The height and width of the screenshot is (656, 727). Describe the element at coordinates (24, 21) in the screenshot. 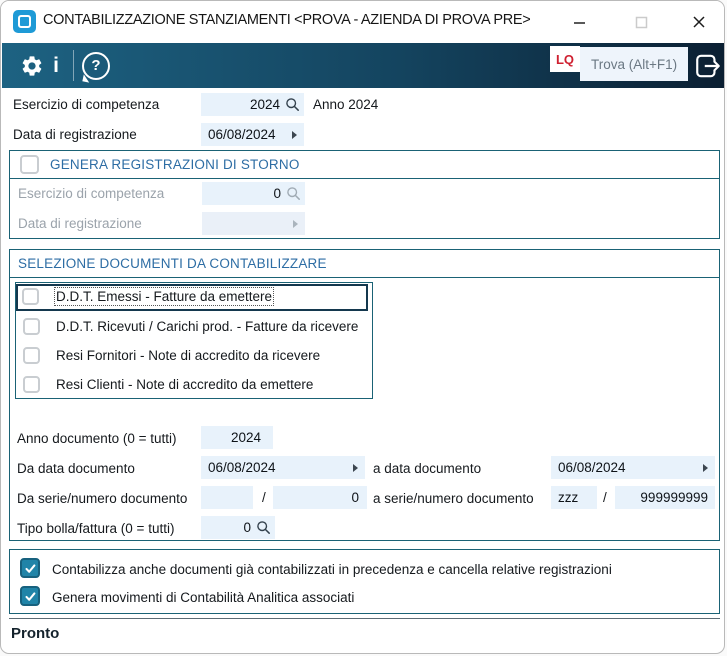

I see `app-logo-icon` at that location.